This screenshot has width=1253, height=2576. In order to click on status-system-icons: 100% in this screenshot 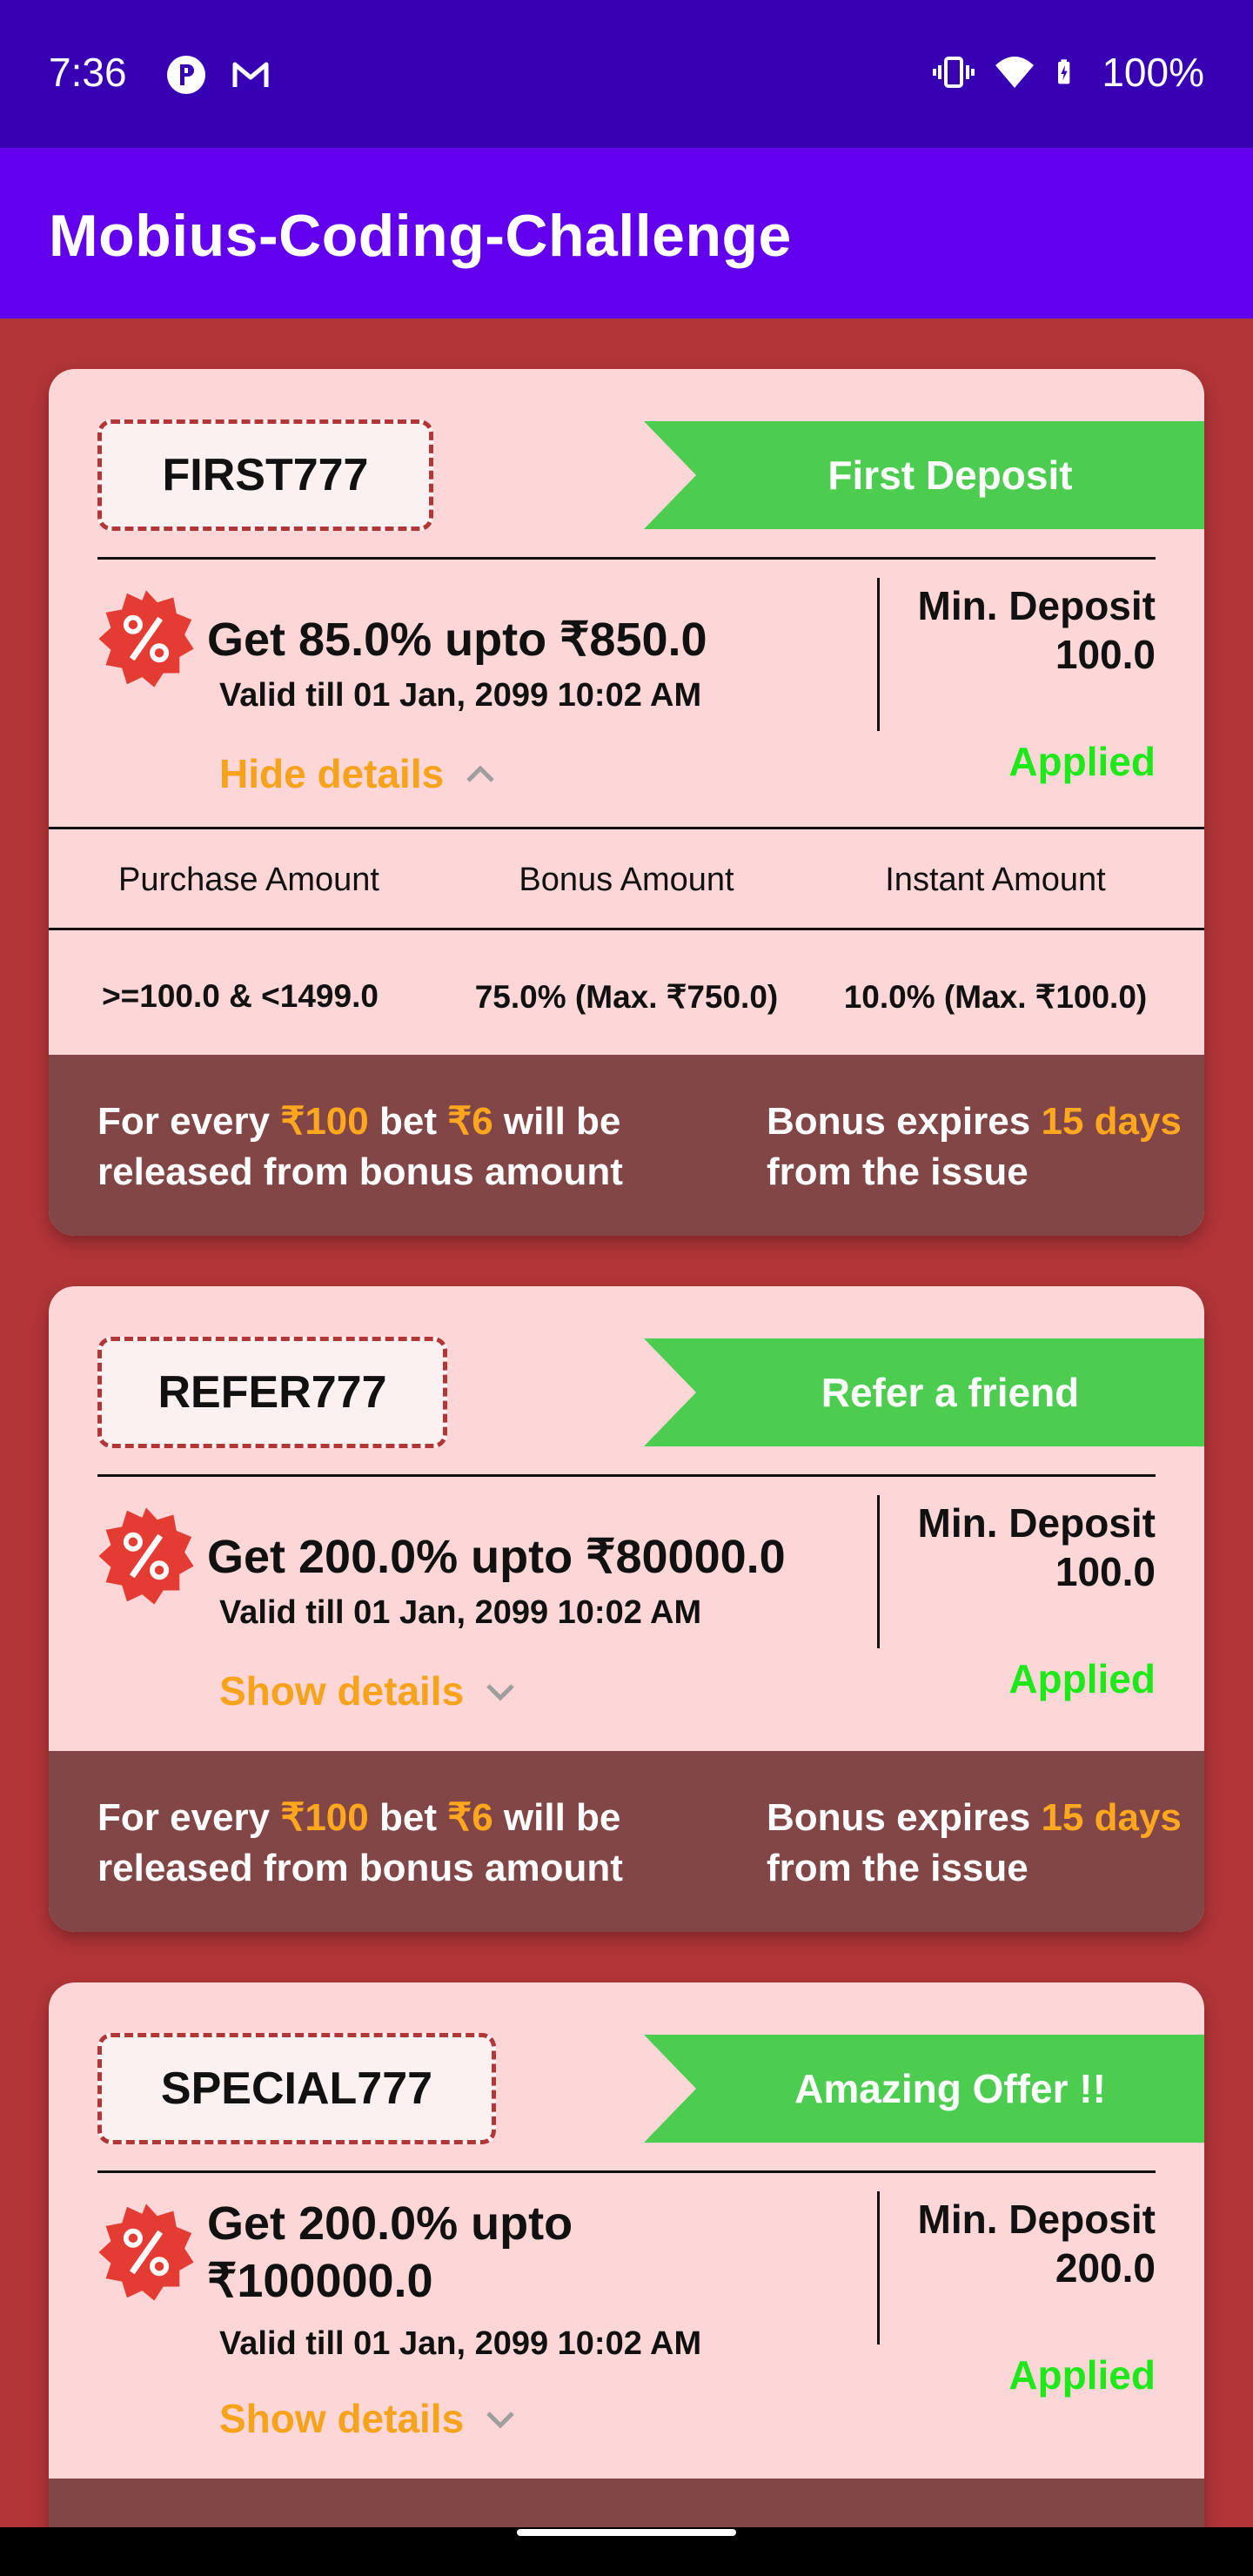, I will do `click(1068, 72)`.